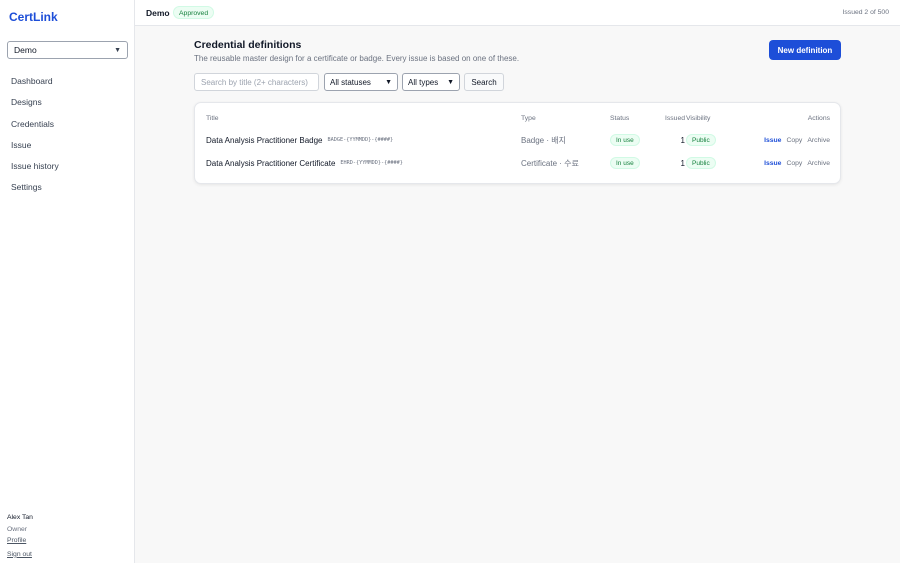 This screenshot has width=900, height=563. Describe the element at coordinates (805, 50) in the screenshot. I see `new-definition-button: New definition` at that location.